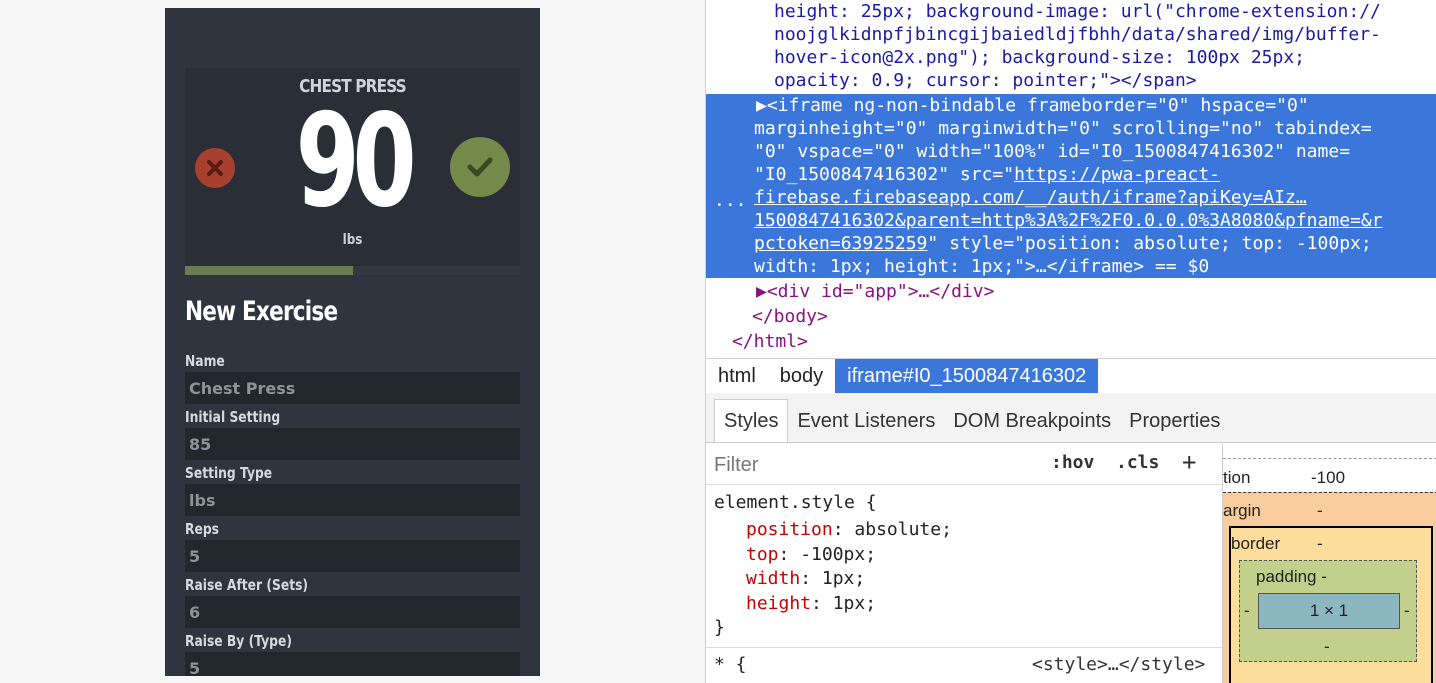 Image resolution: width=1436 pixels, height=683 pixels. I want to click on style-property: height: 1px;, so click(811, 603).